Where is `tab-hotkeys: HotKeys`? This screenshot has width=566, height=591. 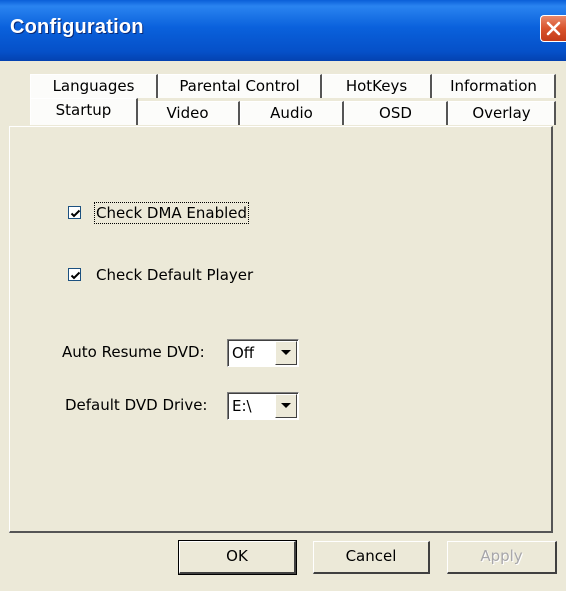
tab-hotkeys: HotKeys is located at coordinates (377, 86).